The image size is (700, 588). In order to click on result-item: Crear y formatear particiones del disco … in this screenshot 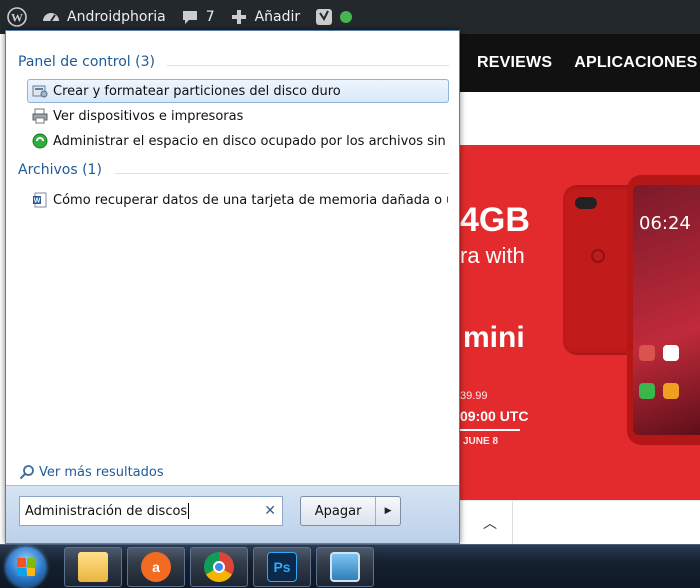, I will do `click(238, 91)`.